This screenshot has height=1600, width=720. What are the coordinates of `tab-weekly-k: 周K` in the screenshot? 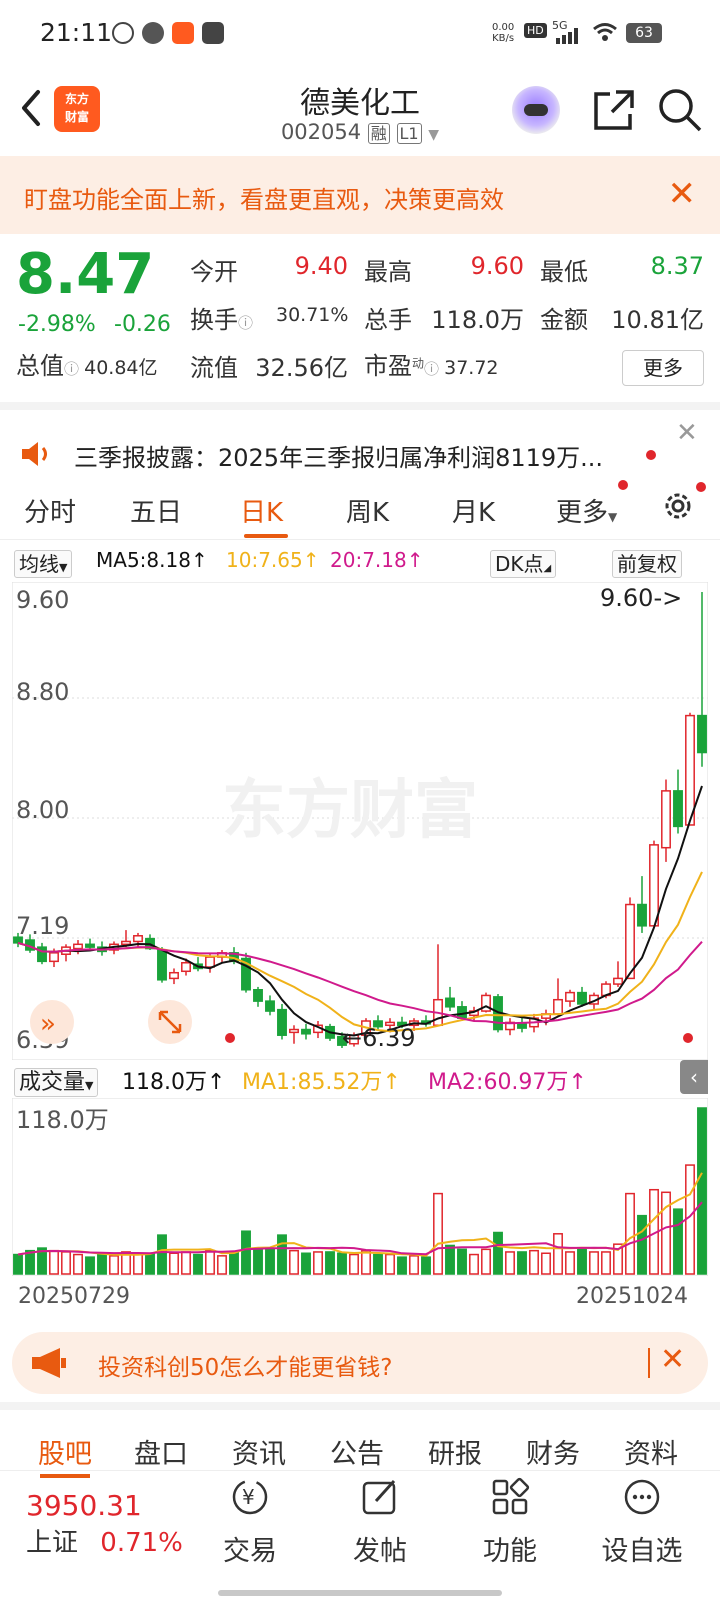 It's located at (367, 510).